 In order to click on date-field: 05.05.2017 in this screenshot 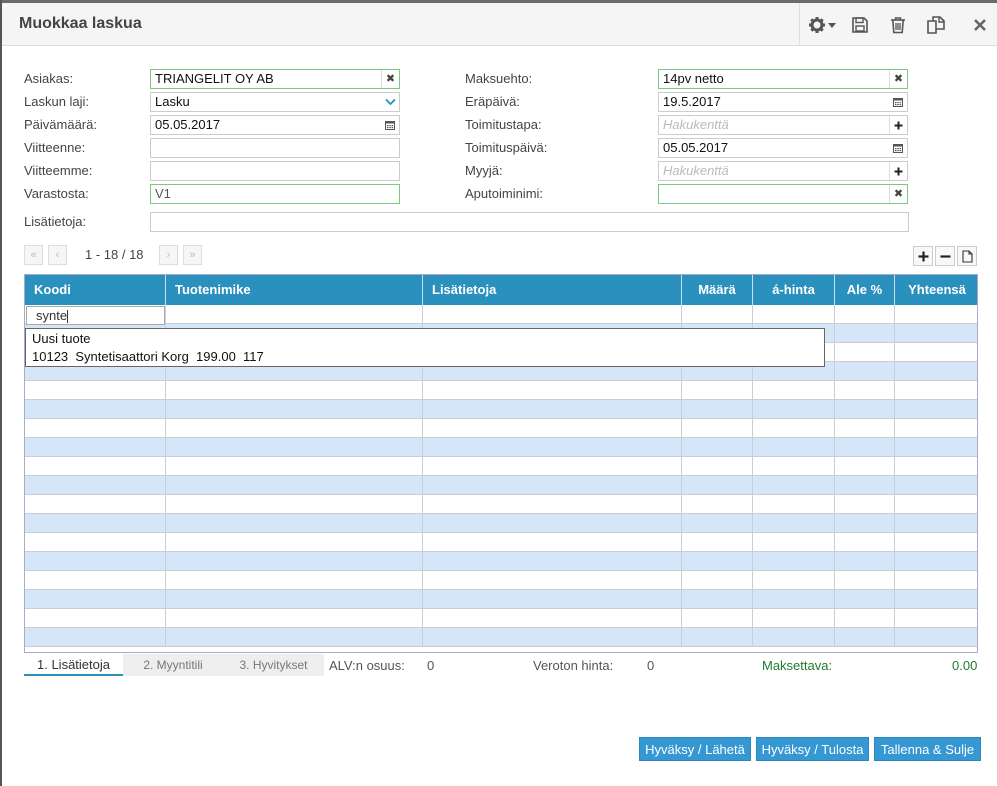, I will do `click(275, 125)`.